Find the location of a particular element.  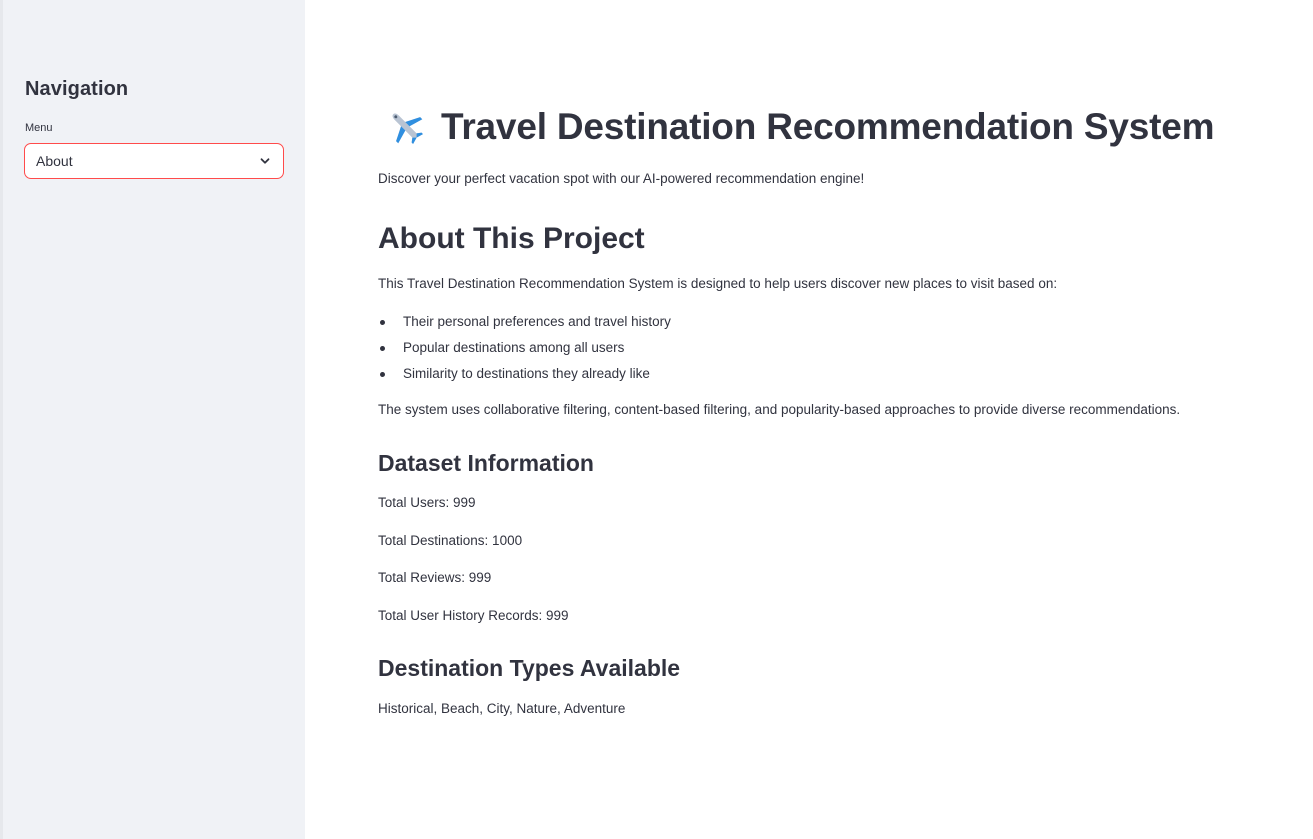

airplane-icon is located at coordinates (406, 127).